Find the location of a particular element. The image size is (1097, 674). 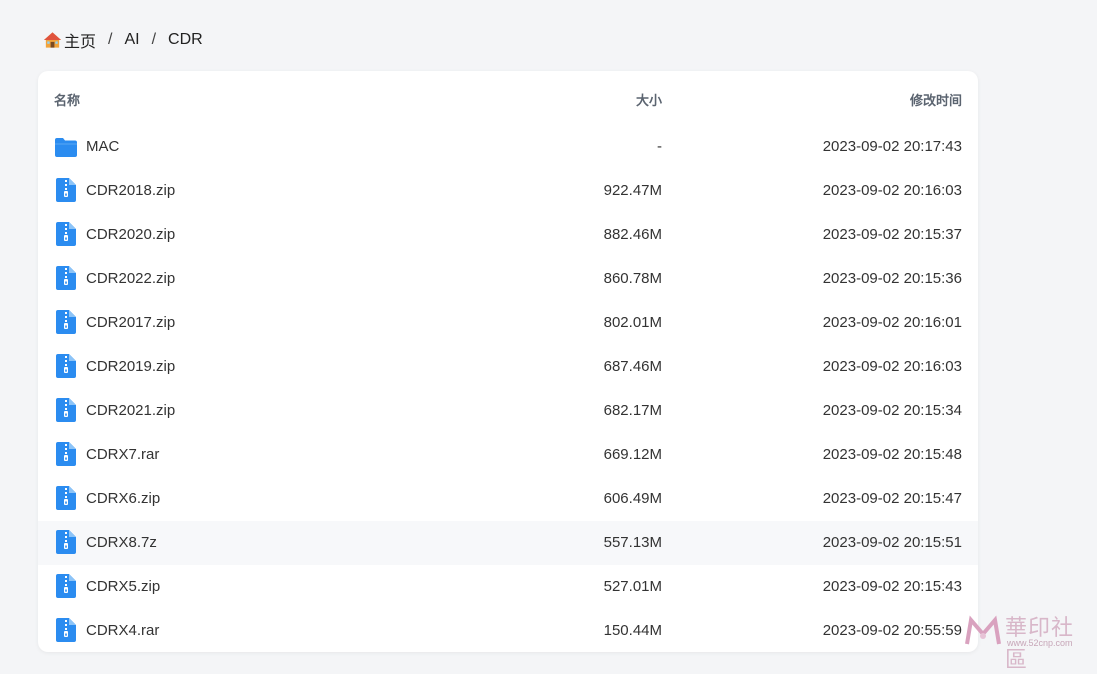

file-size: 687.46M is located at coordinates (633, 366).